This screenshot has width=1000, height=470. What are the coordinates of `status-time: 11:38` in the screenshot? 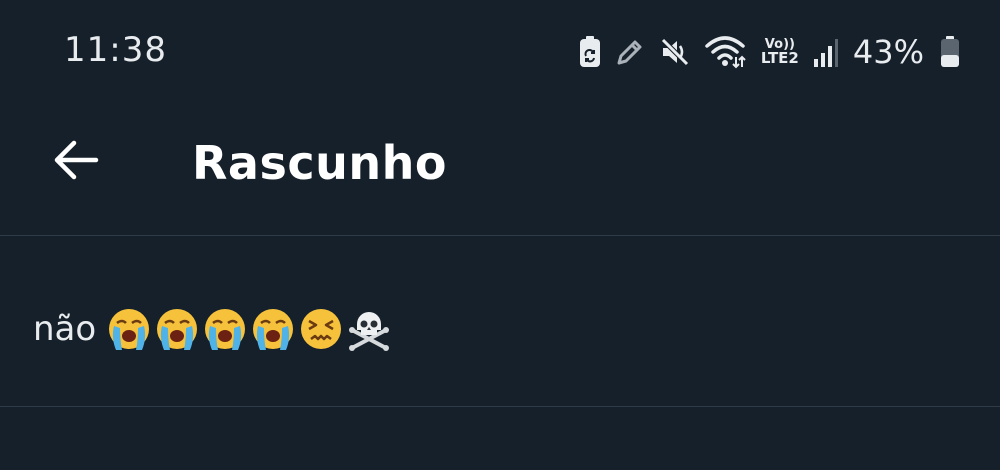 It's located at (115, 50).